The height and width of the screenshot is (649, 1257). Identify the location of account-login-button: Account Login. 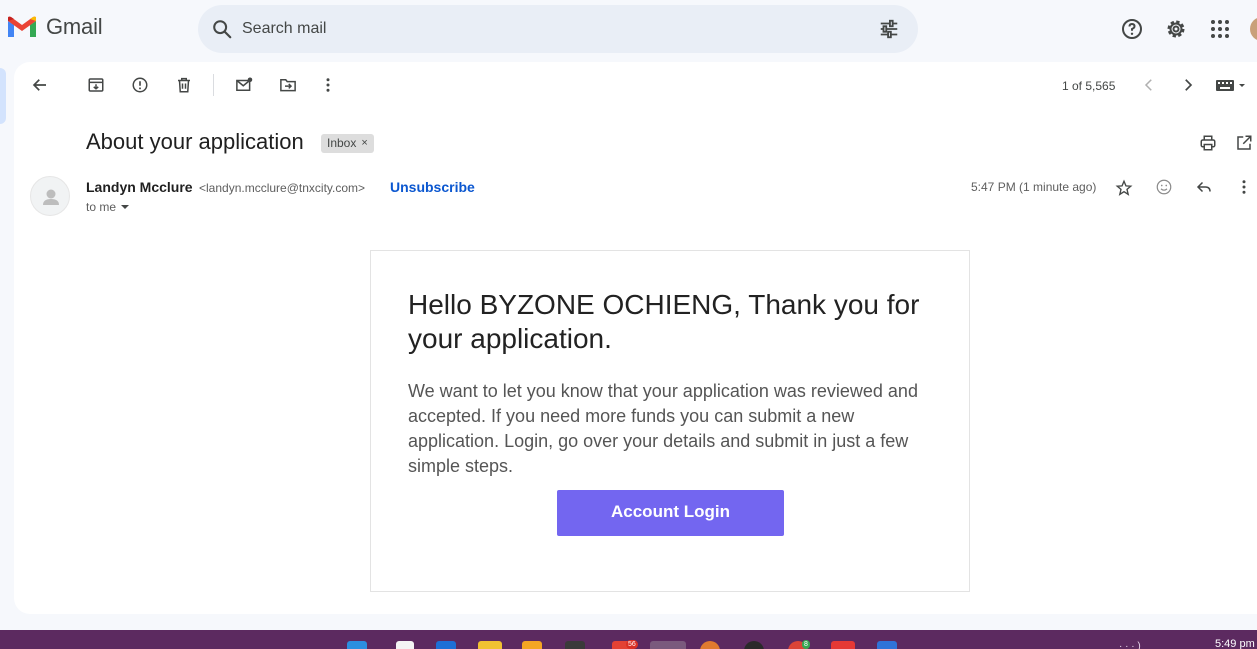
(670, 513).